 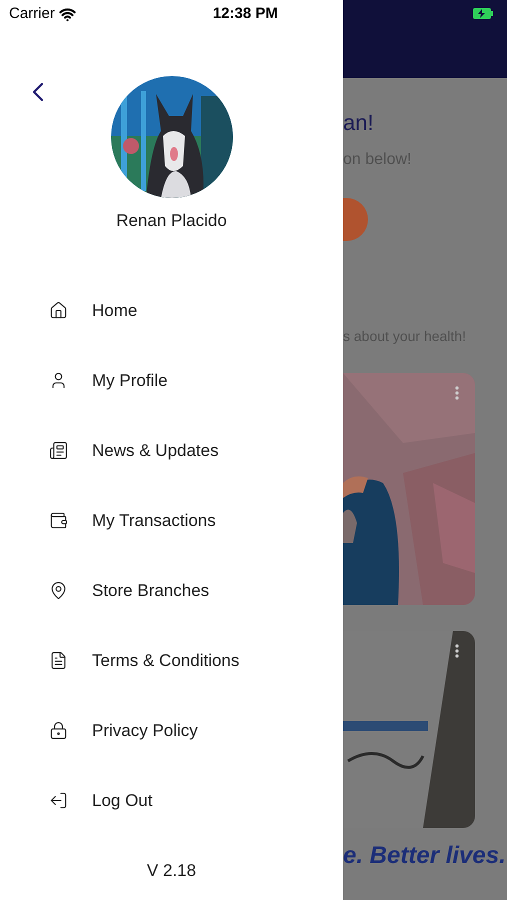 I want to click on menu-item: Home, so click(x=171, y=311).